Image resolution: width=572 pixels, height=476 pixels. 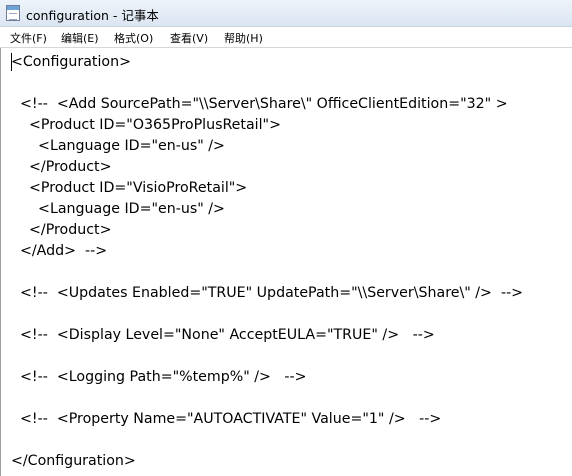 I want to click on menu-format: 格式(O), so click(x=133, y=38).